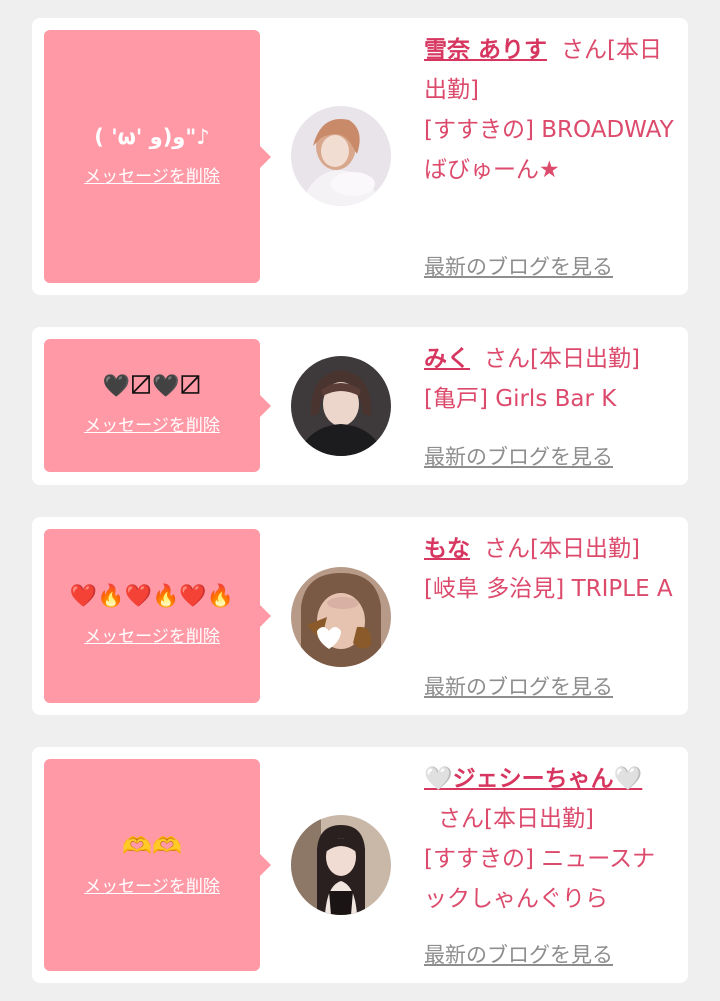 The height and width of the screenshot is (1001, 720). What do you see at coordinates (157, 616) in the screenshot?
I see `message-bubble: ❤️🔥❤️🔥❤️🔥 メッセージを削除` at bounding box center [157, 616].